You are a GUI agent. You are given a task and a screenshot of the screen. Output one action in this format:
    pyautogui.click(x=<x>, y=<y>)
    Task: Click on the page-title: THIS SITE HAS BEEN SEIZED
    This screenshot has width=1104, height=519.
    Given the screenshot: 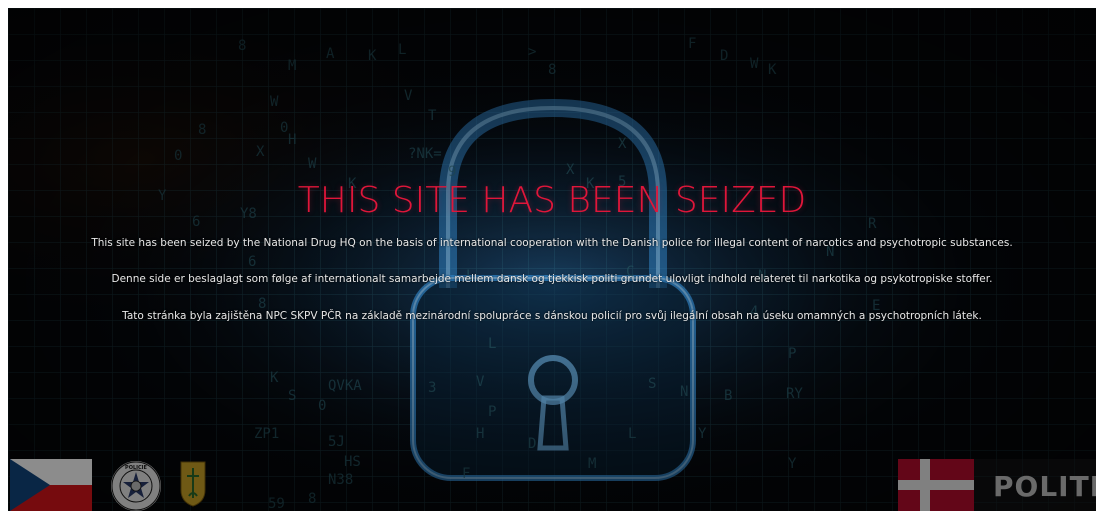 What is the action you would take?
    pyautogui.click(x=552, y=200)
    